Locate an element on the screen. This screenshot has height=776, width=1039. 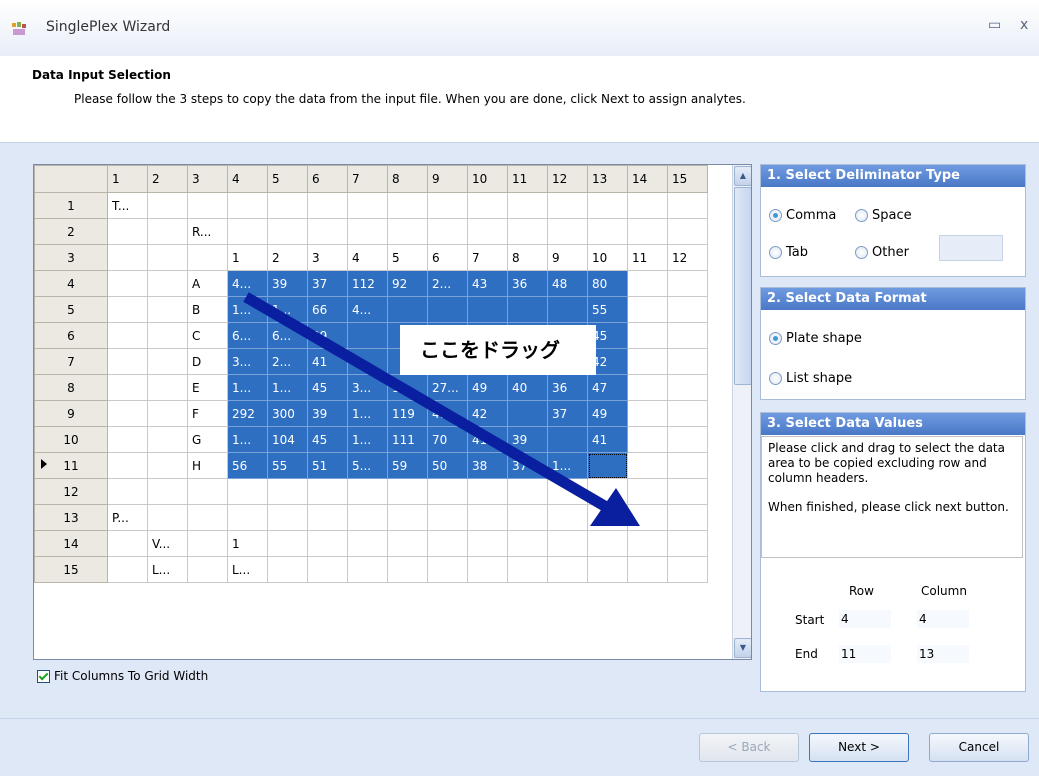
grid-cell: B is located at coordinates (207, 309).